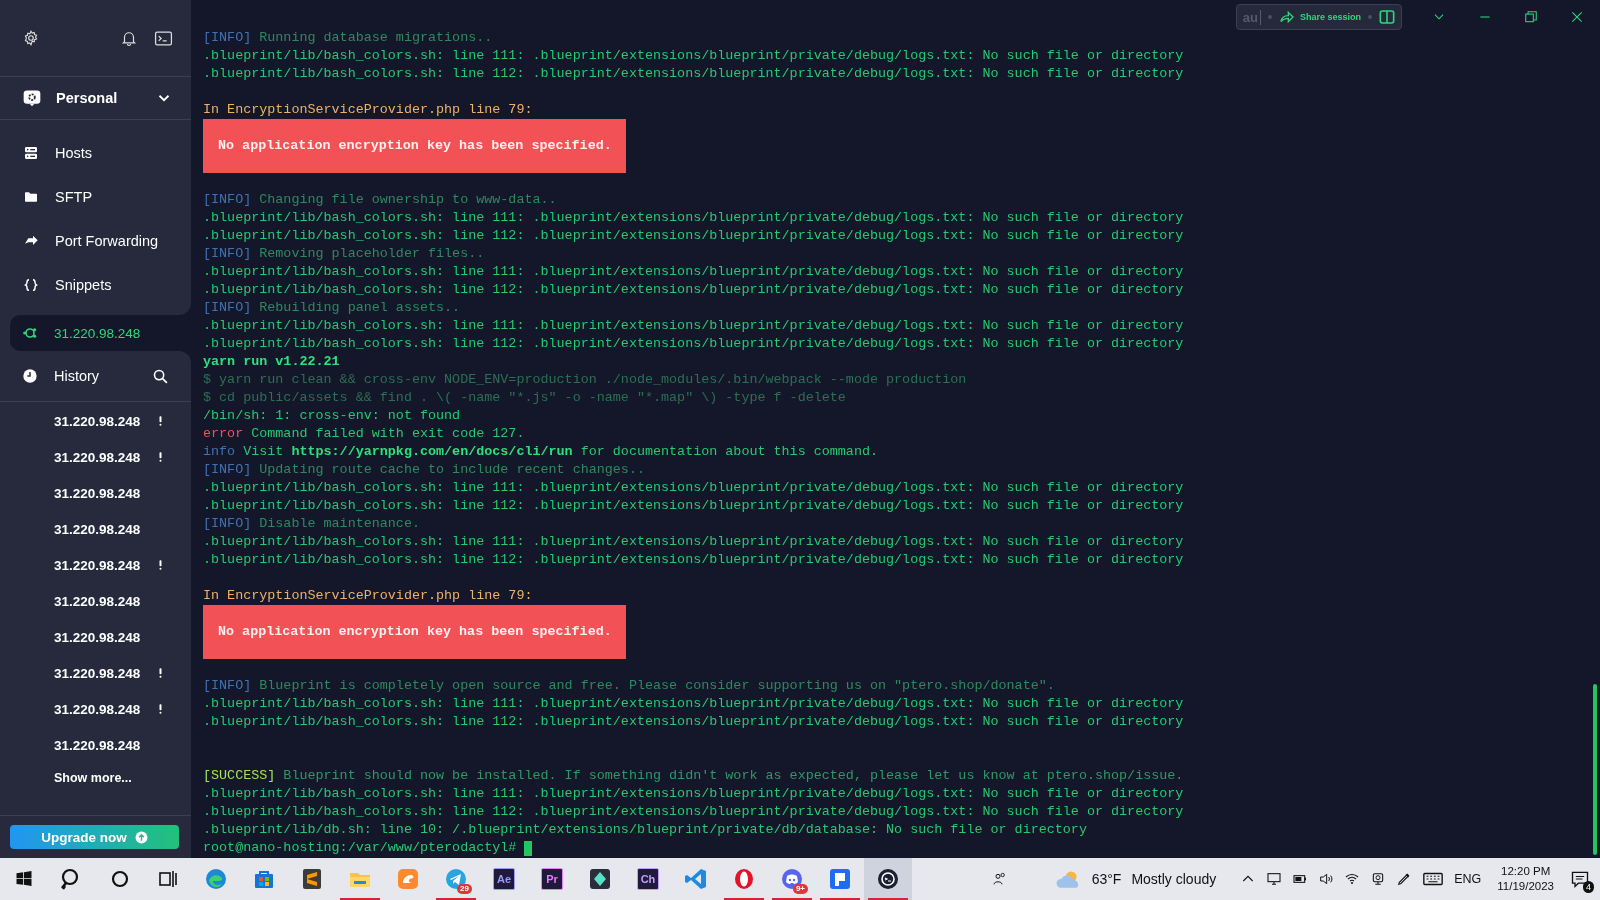  What do you see at coordinates (364, 434) in the screenshot?
I see `terminal-line: error Command failed with exit code 127.` at bounding box center [364, 434].